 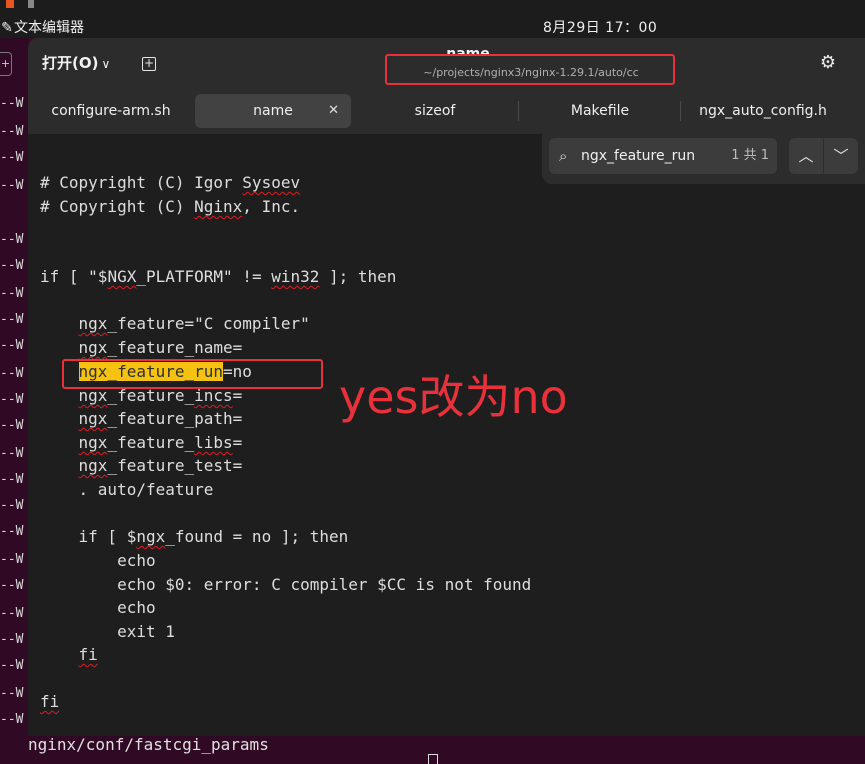 I want to click on active-app: ✎文本编辑器, so click(x=42, y=28).